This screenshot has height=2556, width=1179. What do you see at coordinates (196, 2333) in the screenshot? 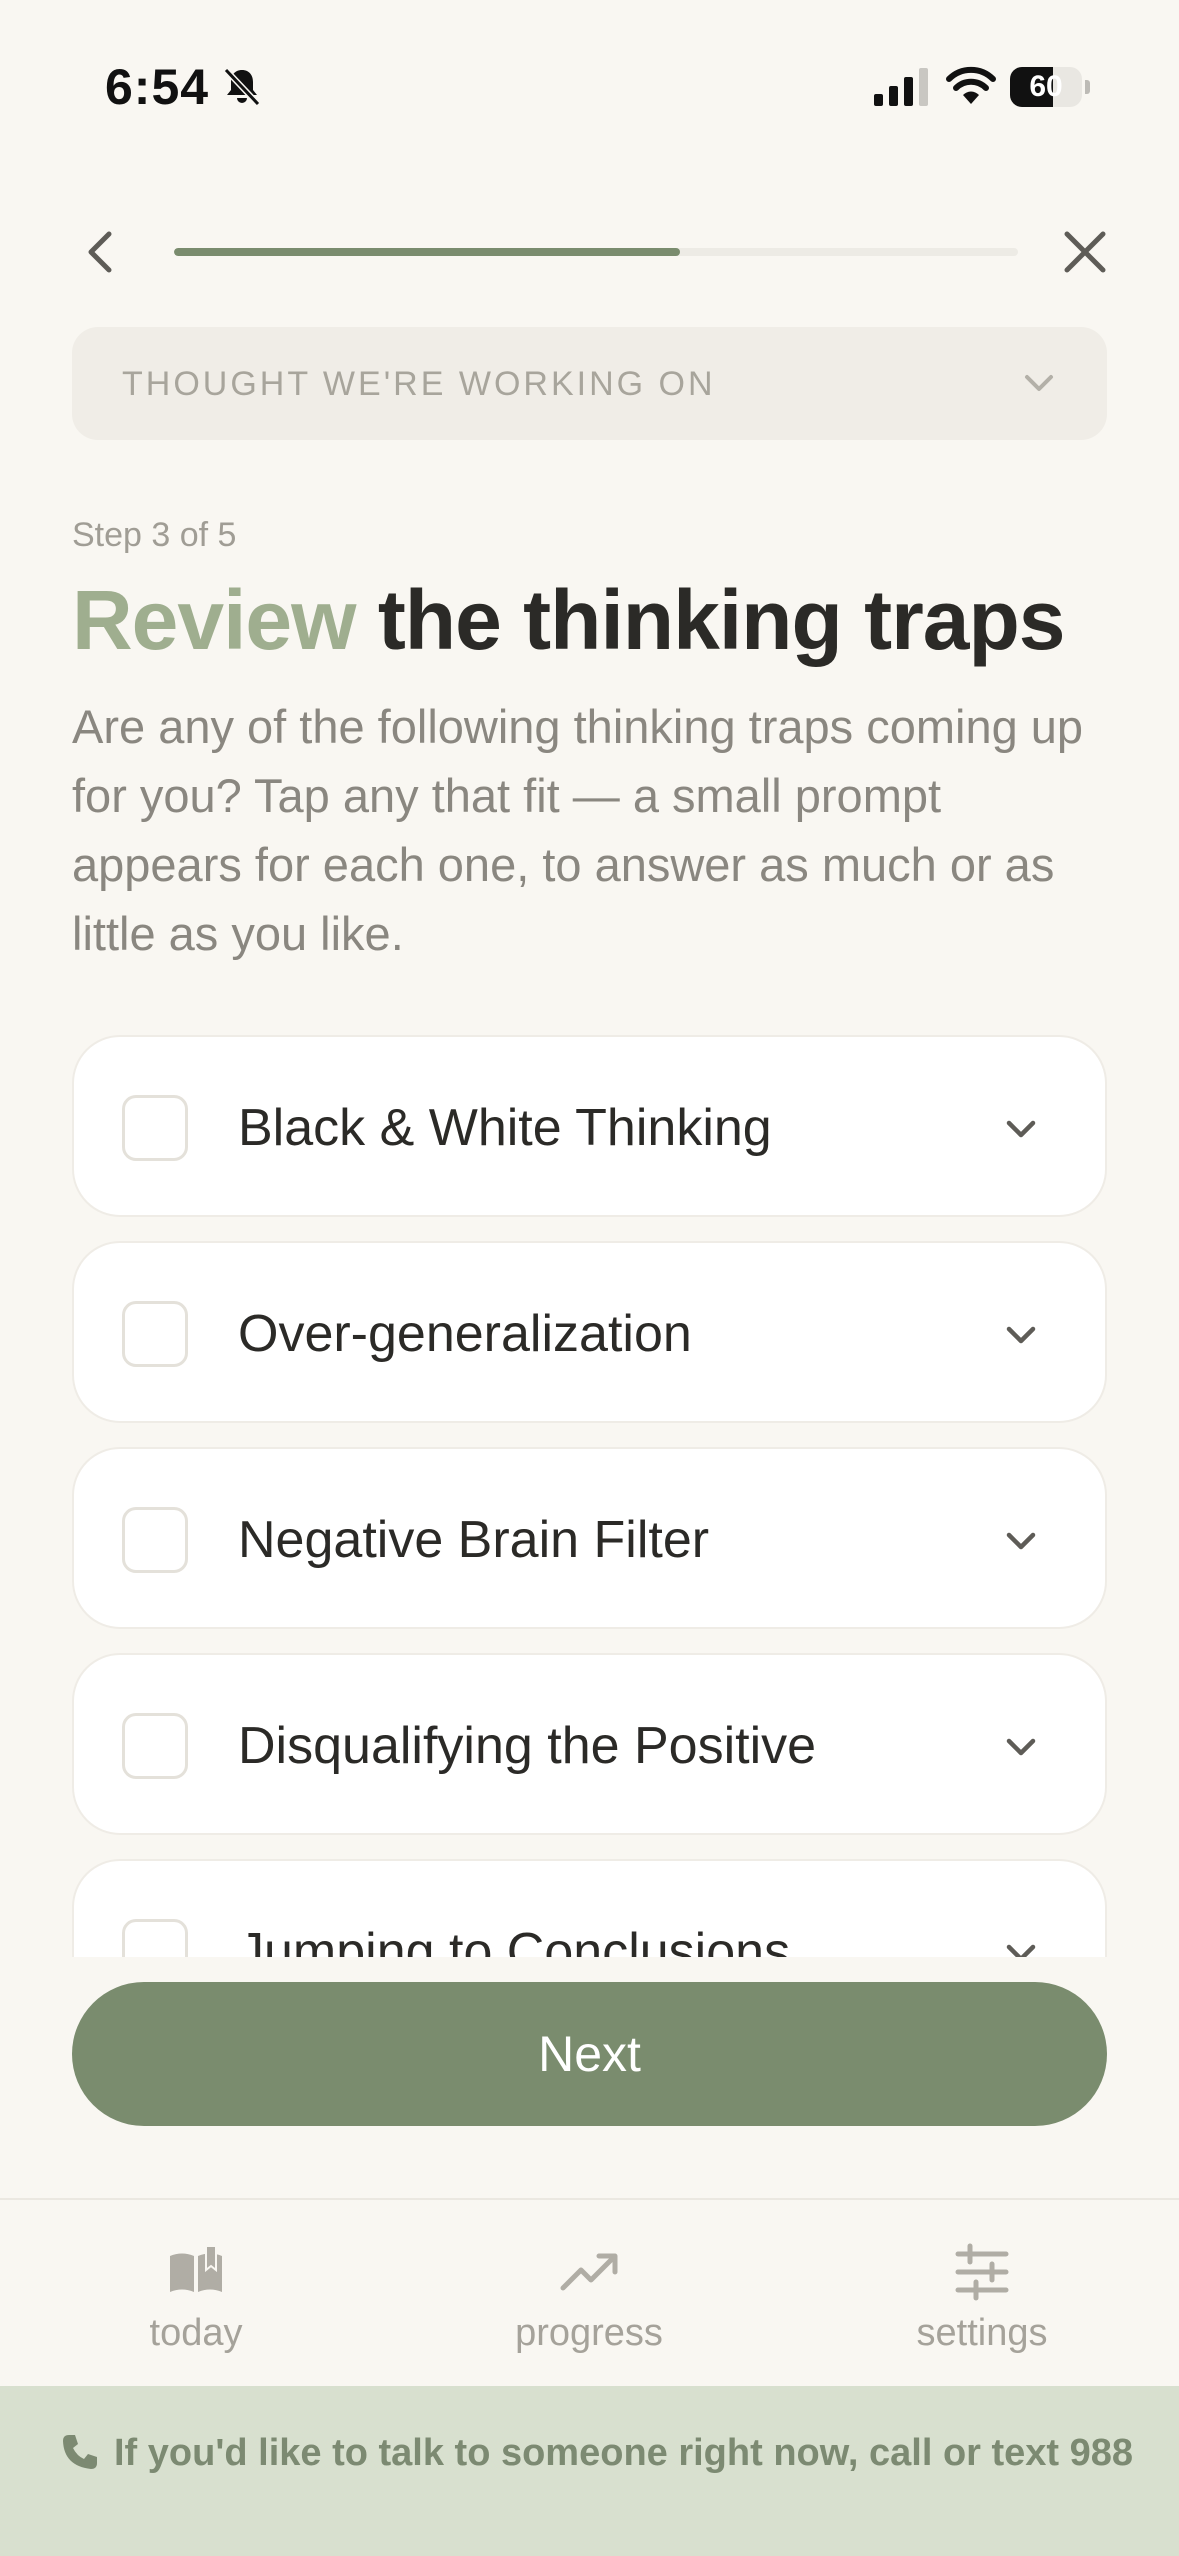
I see `tab-label: today` at bounding box center [196, 2333].